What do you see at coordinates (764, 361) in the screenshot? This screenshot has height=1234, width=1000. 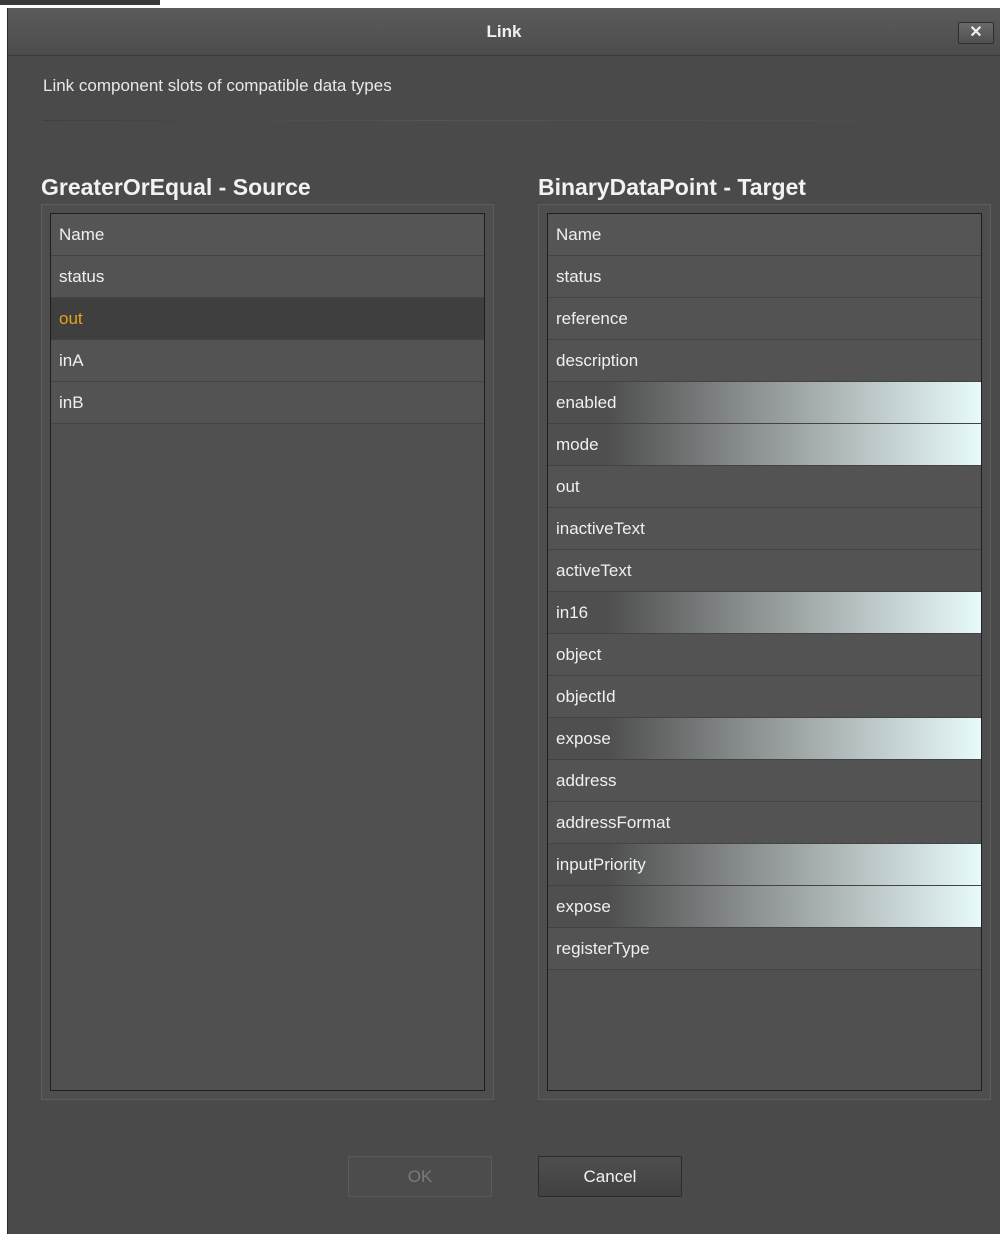 I see `target-slot-row: description` at bounding box center [764, 361].